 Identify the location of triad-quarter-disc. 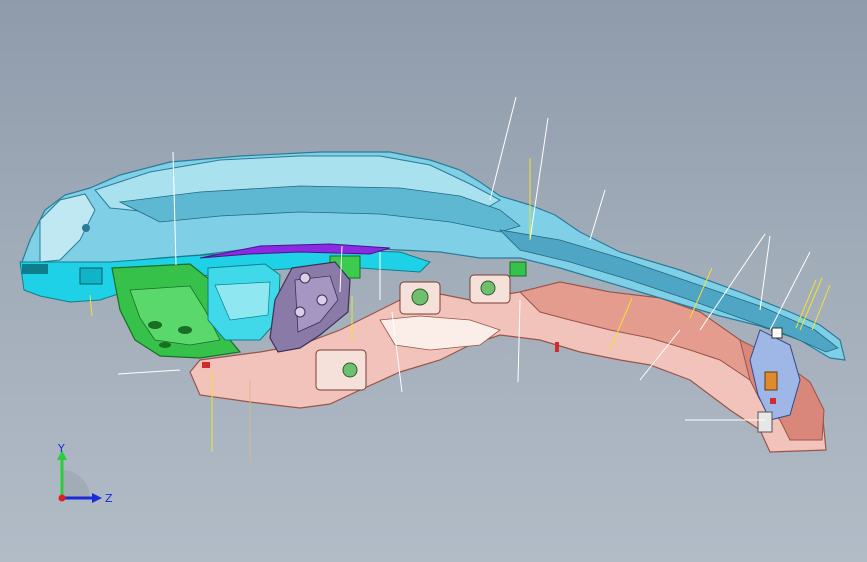
(76, 484).